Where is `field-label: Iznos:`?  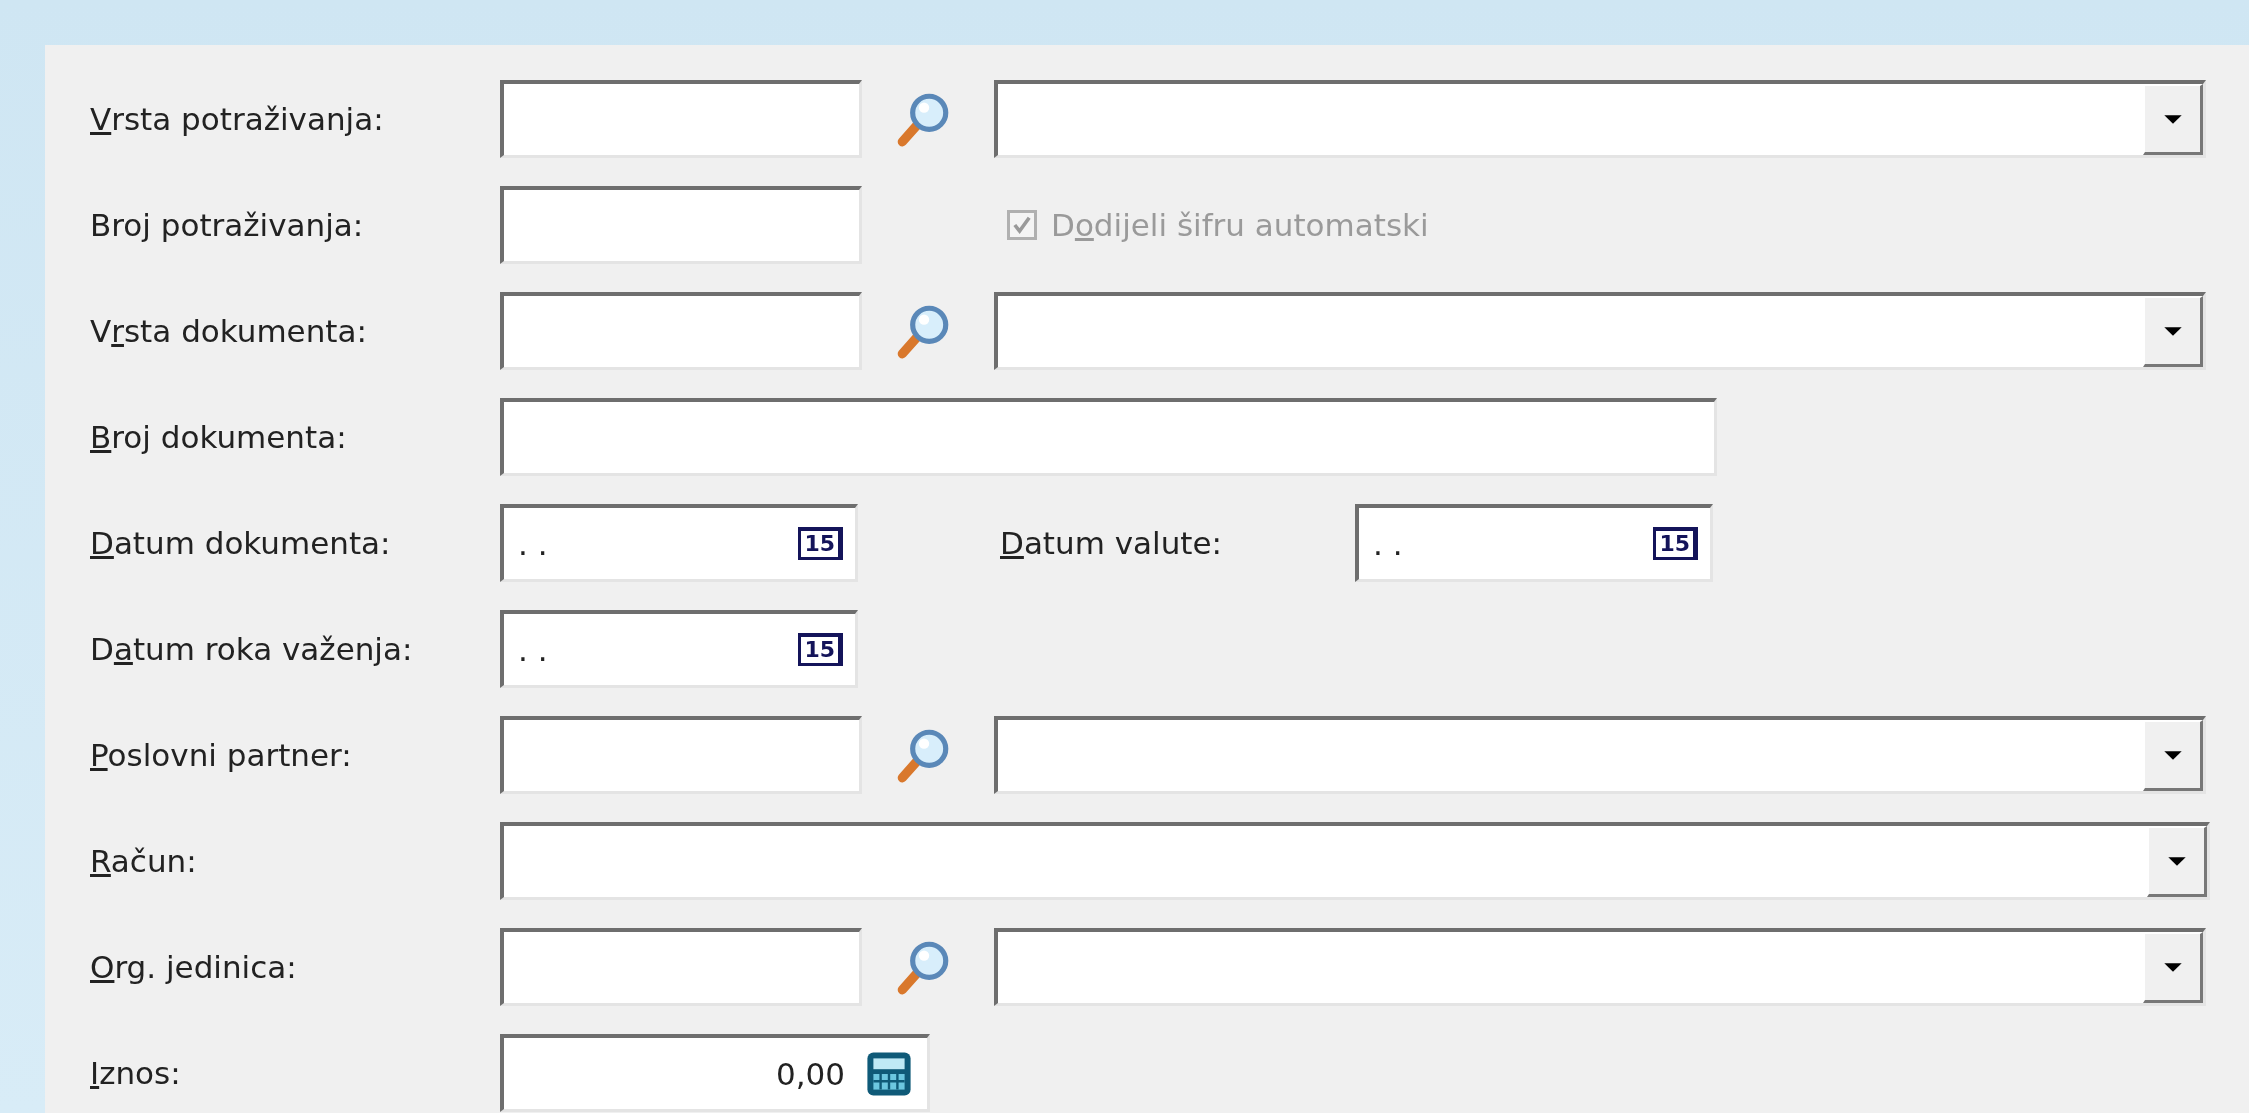
field-label: Iznos: is located at coordinates (136, 1073).